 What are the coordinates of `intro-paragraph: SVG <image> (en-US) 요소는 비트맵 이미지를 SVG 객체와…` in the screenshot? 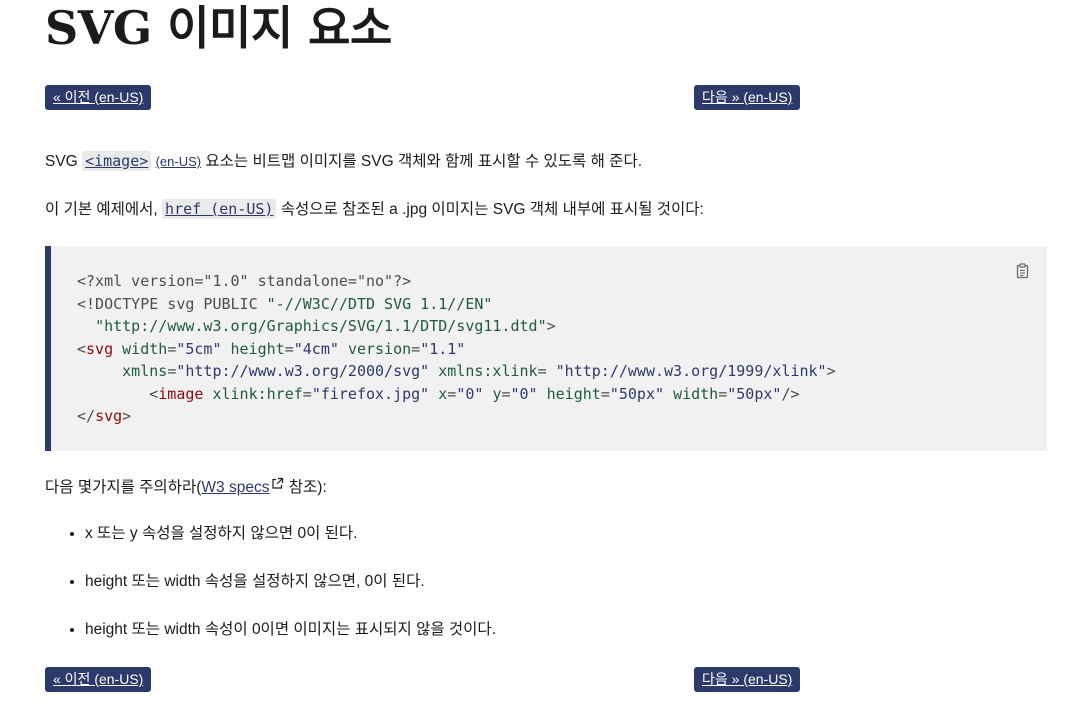 It's located at (343, 161).